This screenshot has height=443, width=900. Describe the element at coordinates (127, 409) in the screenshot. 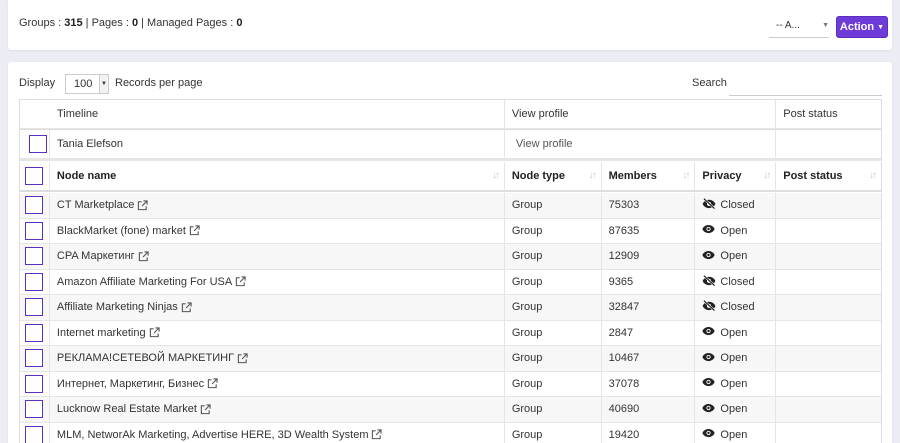

I see `node-name-link: Lucknow Real Estate Market` at that location.